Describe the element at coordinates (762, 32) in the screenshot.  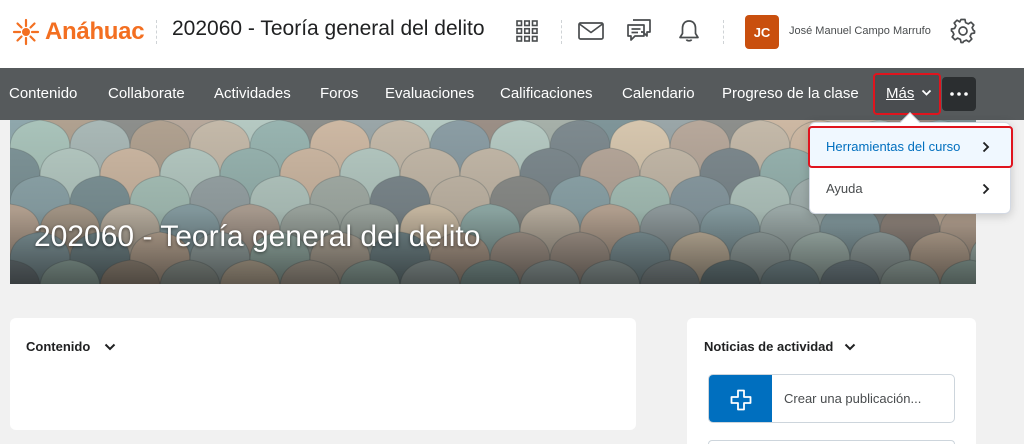
I see `user-avatar: JC` at that location.